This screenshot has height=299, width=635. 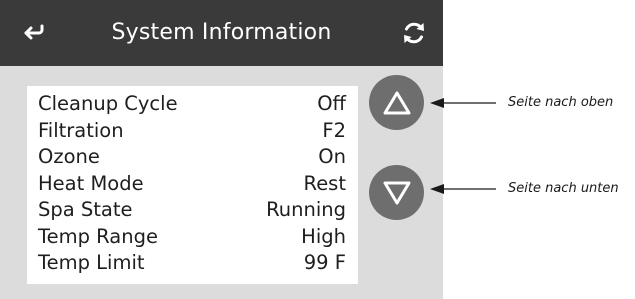 I want to click on refresh-button, so click(x=414, y=33).